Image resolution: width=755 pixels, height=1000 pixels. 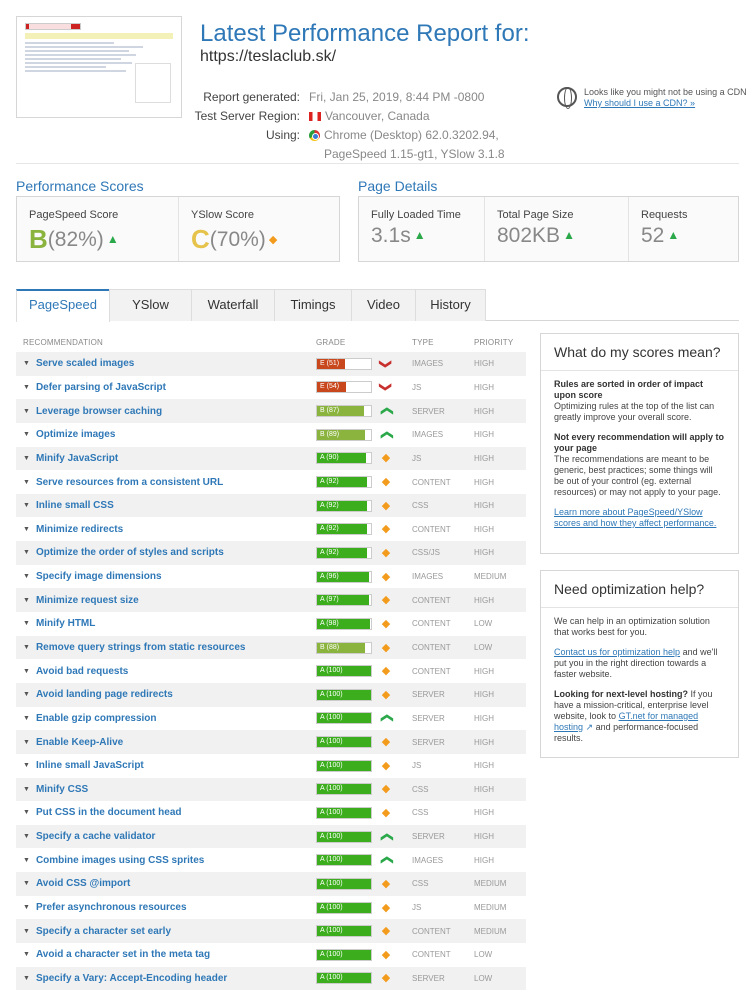 I want to click on recommendation-name: Avoid bad requests, so click(x=82, y=671).